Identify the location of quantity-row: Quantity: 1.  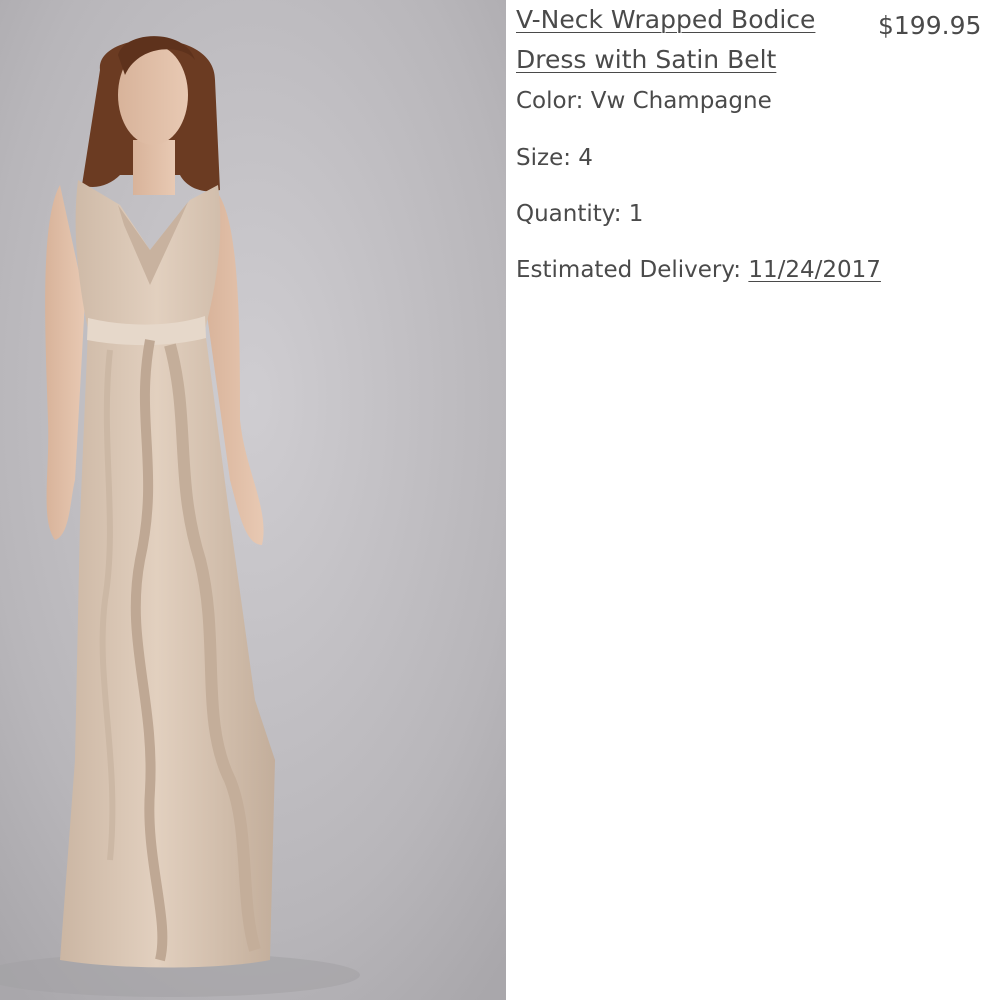
(579, 214).